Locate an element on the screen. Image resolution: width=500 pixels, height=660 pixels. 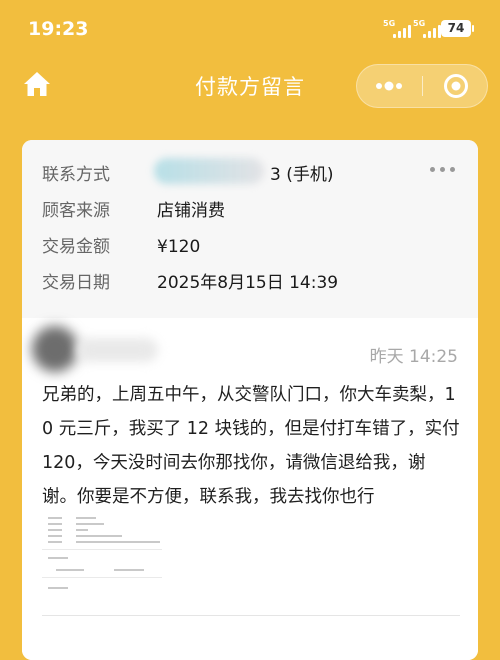
date-label: 交易日期 is located at coordinates (76, 283).